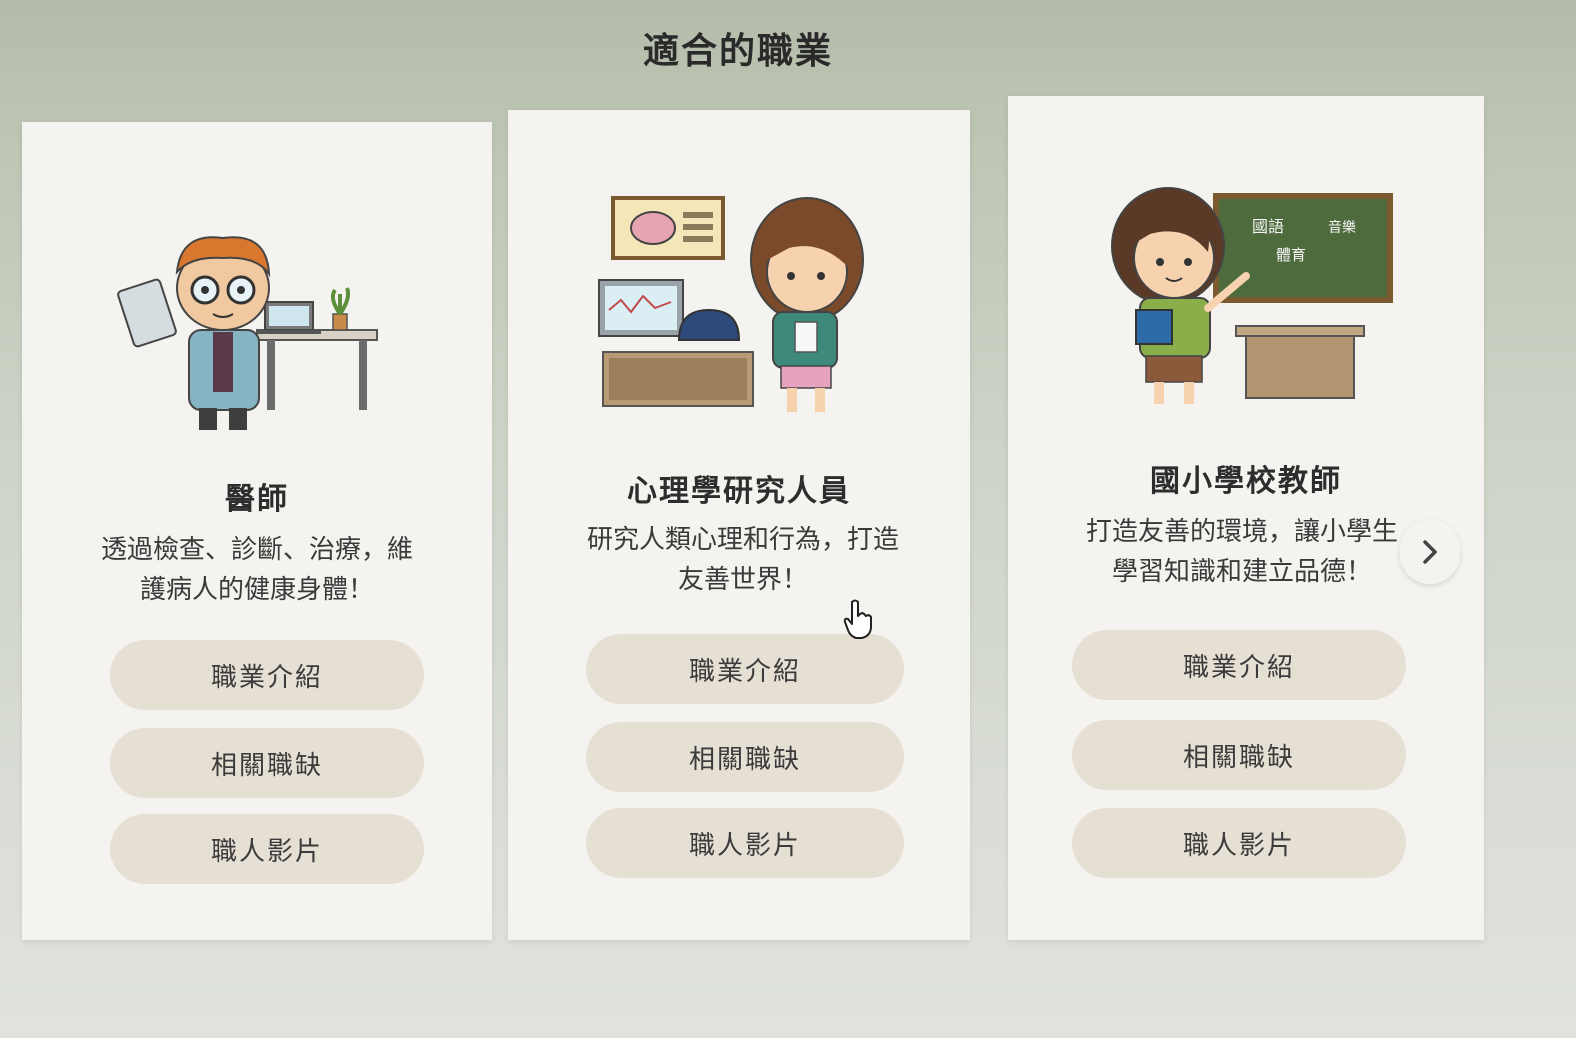  Describe the element at coordinates (1291, 255) in the screenshot. I see `chalkboard-text: 體育` at that location.